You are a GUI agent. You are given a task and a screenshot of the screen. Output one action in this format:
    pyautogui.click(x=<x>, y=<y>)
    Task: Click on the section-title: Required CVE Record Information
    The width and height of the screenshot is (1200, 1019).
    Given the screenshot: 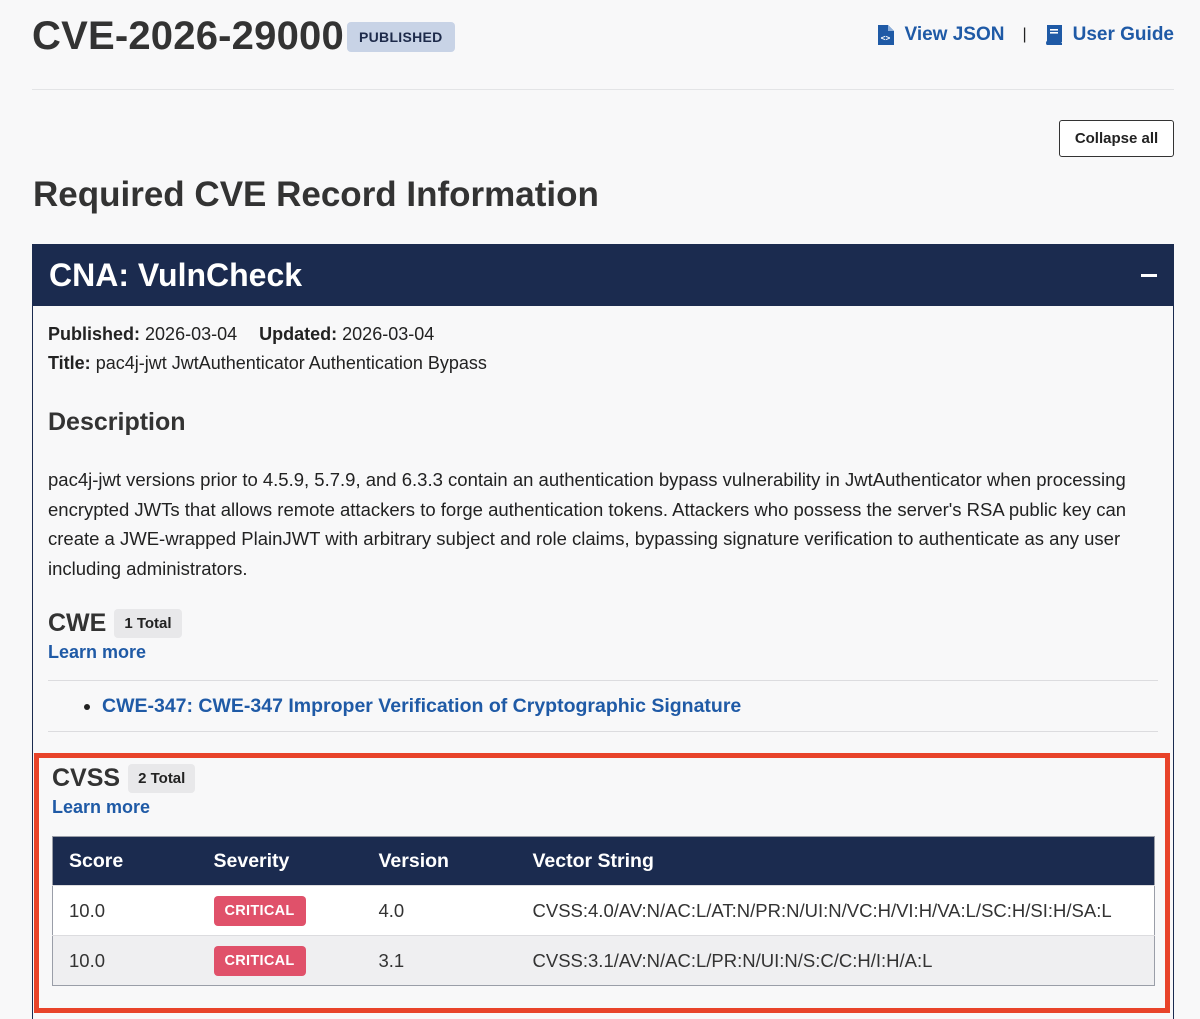 What is the action you would take?
    pyautogui.click(x=316, y=194)
    